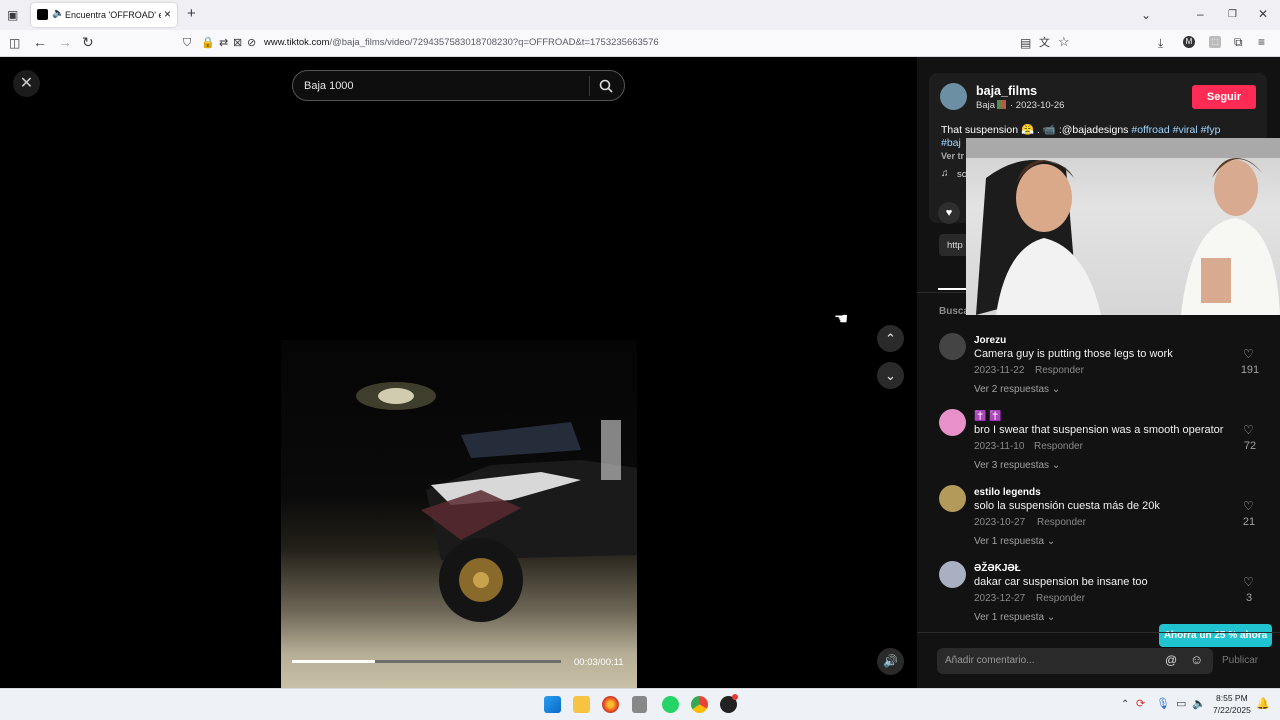  Describe the element at coordinates (297, 42) in the screenshot. I see `url-domain: www.tiktok.com` at that location.